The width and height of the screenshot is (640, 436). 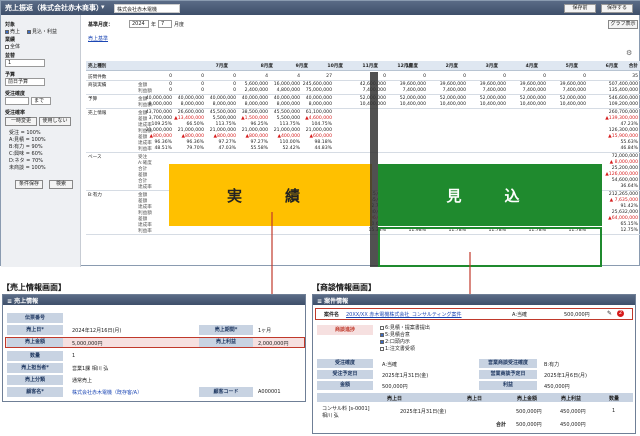 What do you see at coordinates (573, 425) in the screenshot?
I see `total-profit: 450,000円` at bounding box center [573, 425].